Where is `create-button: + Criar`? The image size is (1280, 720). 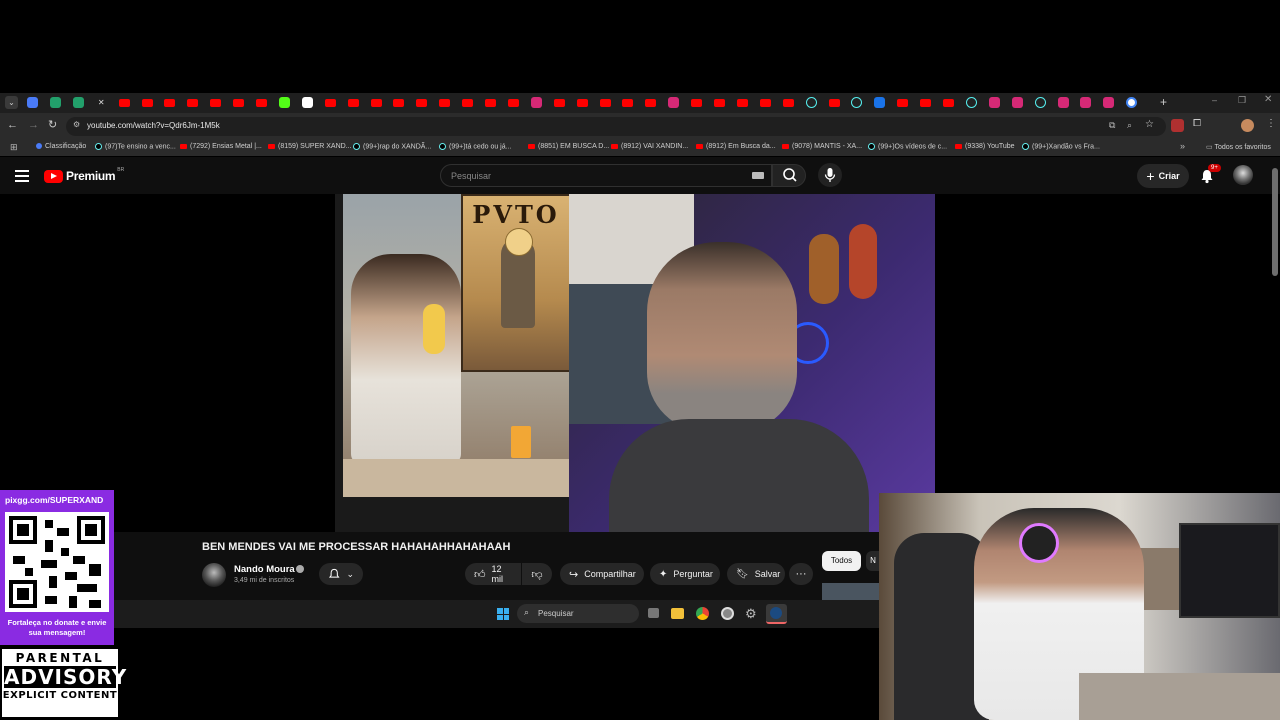
create-button: + Criar is located at coordinates (1163, 176).